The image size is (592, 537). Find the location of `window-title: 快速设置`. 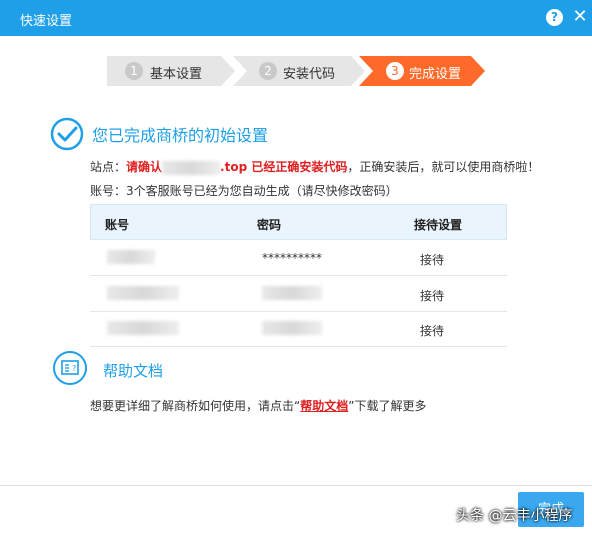

window-title: 快速设置 is located at coordinates (46, 21).